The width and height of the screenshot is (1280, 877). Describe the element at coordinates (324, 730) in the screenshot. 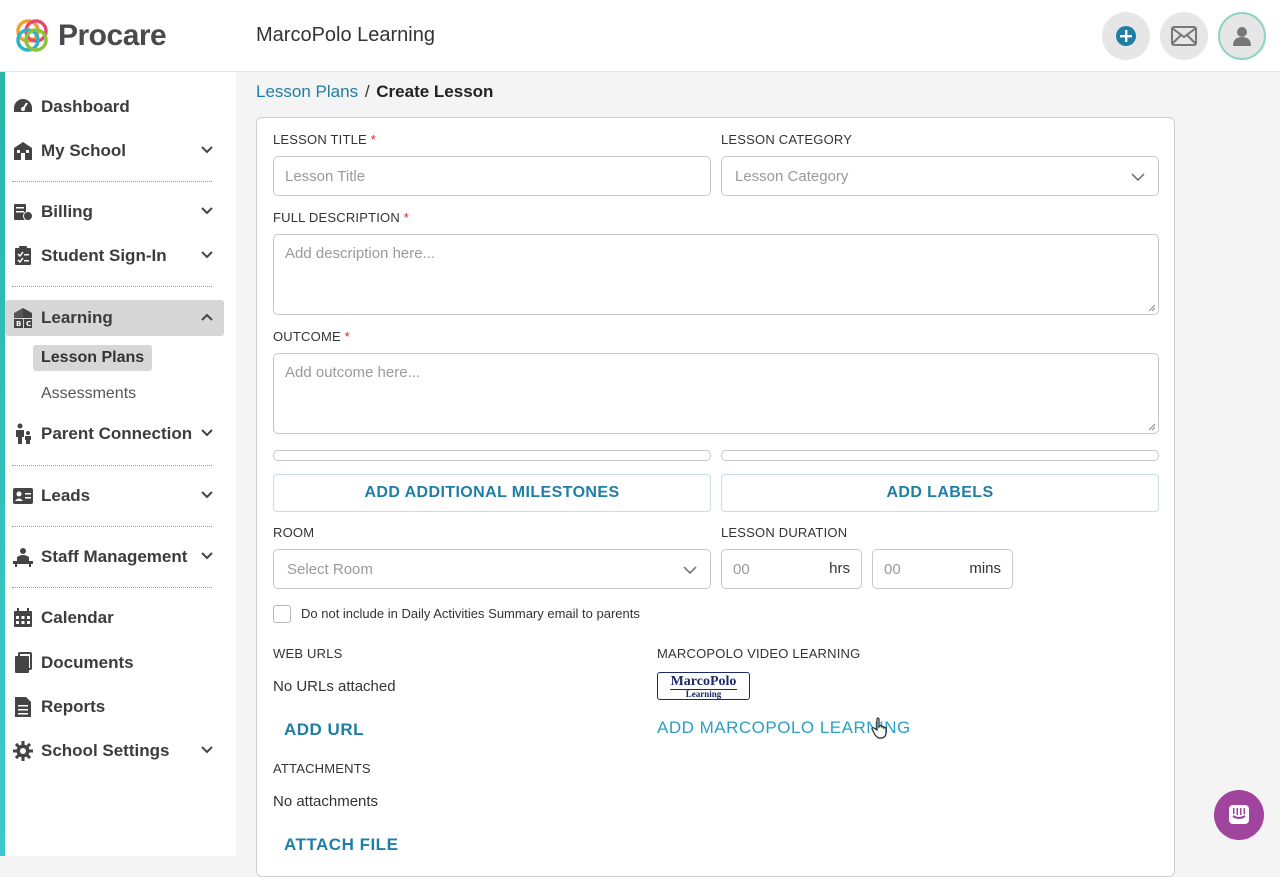

I see `add-url-button: ADD URL` at that location.